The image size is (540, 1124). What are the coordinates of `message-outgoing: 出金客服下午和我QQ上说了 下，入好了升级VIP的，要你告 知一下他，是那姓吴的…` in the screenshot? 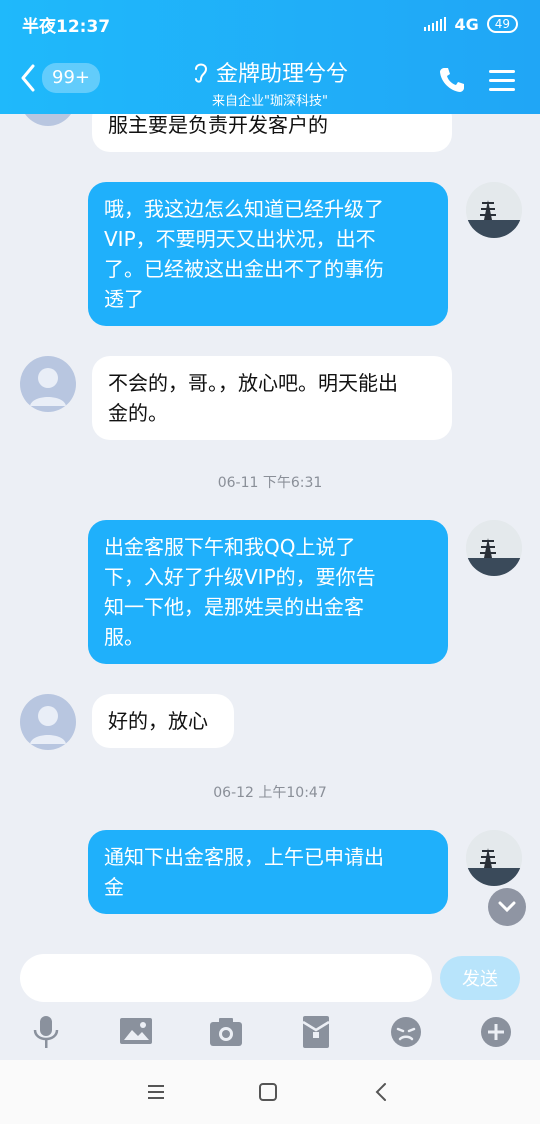 It's located at (268, 592).